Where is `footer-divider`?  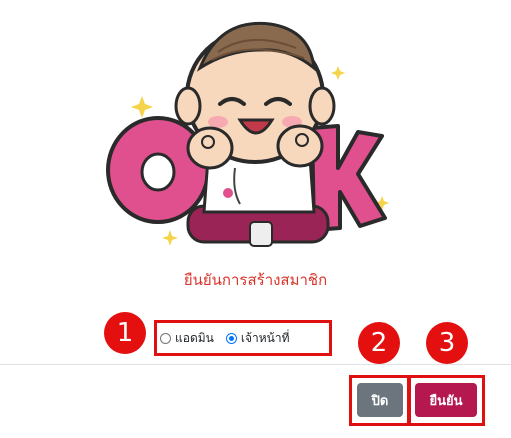
footer-divider is located at coordinates (255, 364).